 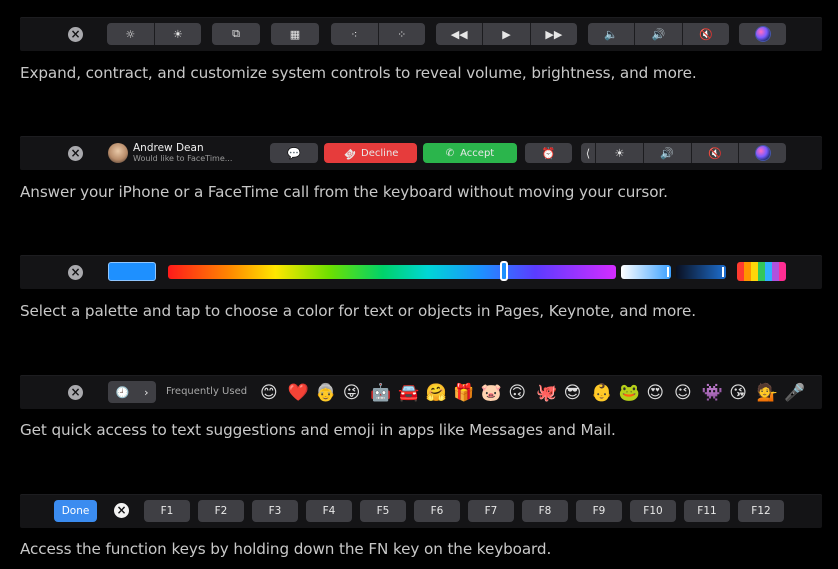 I want to click on emoji-key: 👾, so click(x=712, y=393).